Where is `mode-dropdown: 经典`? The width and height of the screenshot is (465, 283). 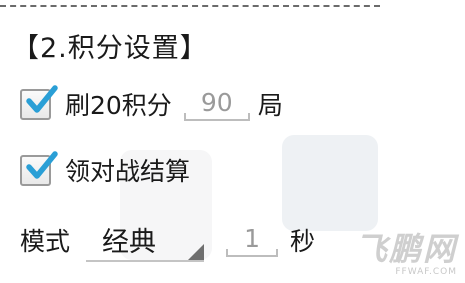
mode-dropdown: 经典 is located at coordinates (145, 240).